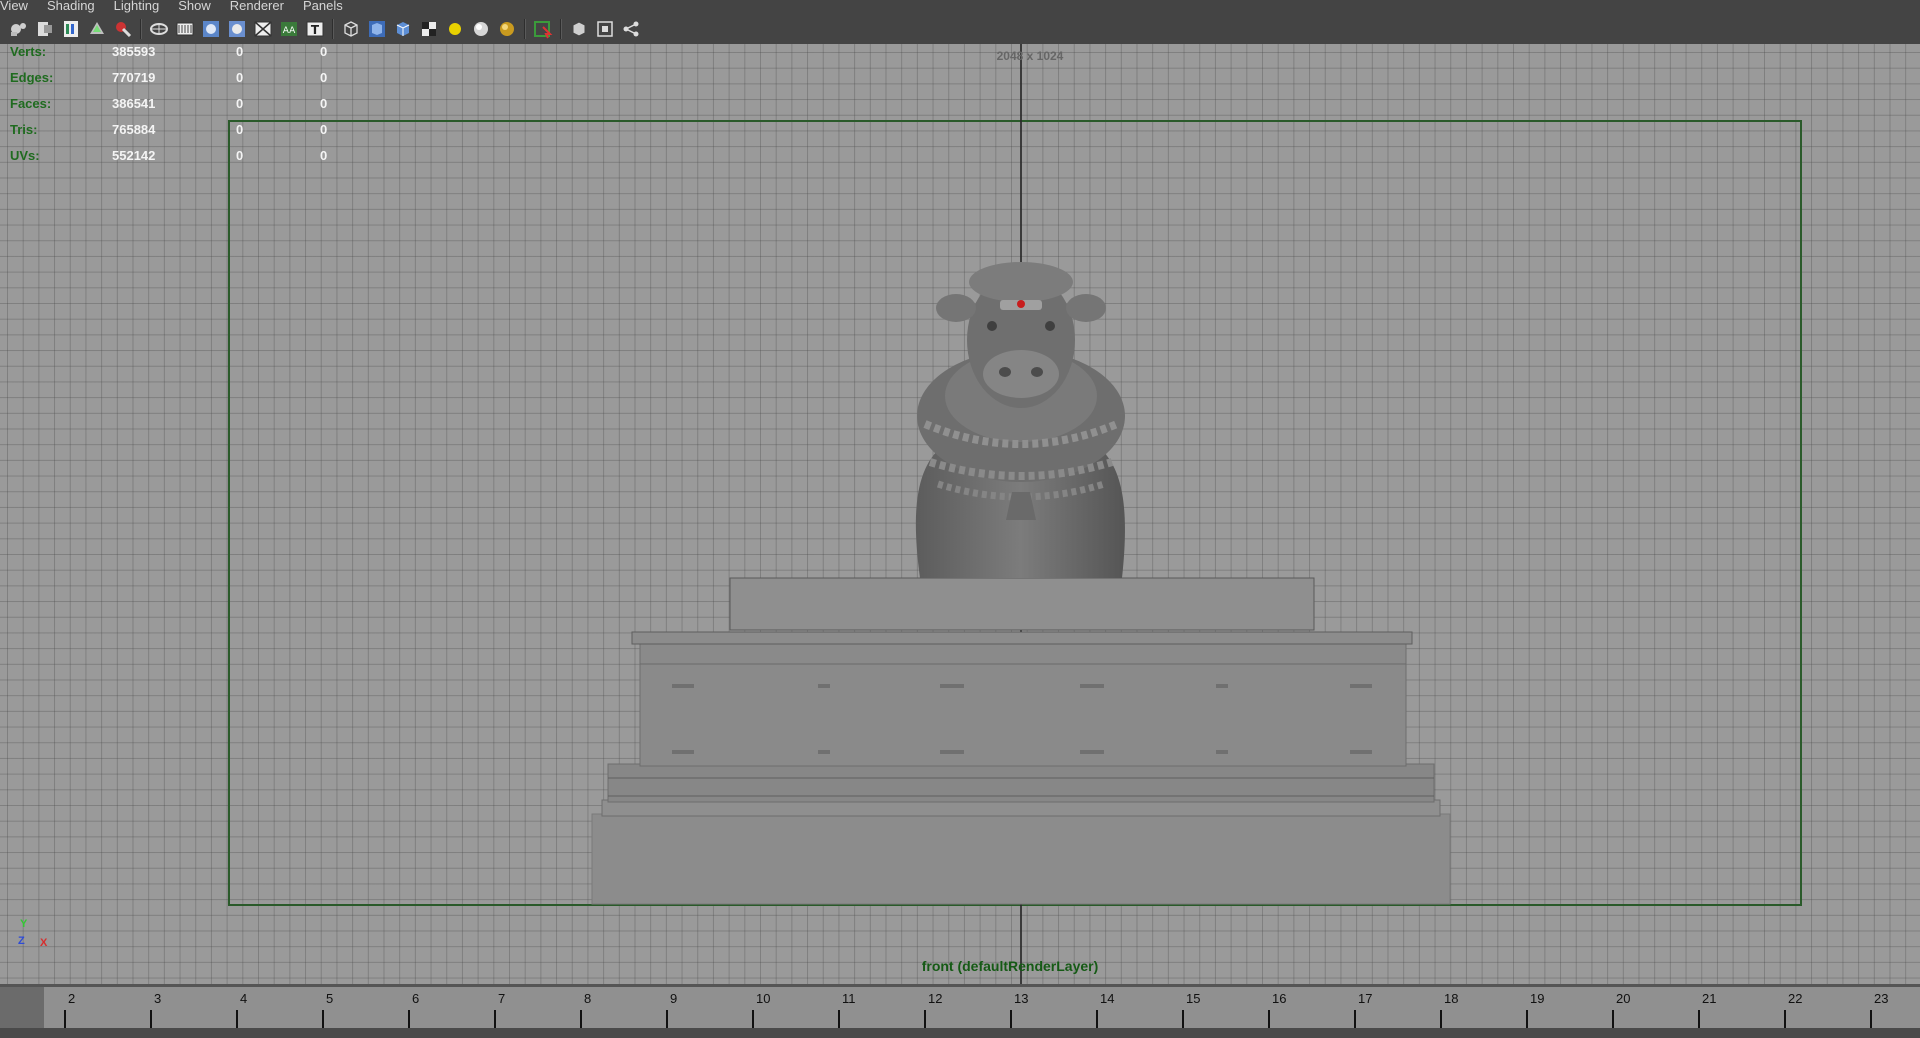  Describe the element at coordinates (1010, 966) in the screenshot. I see `camera-view-label: front (defaultRenderLayer)` at that location.